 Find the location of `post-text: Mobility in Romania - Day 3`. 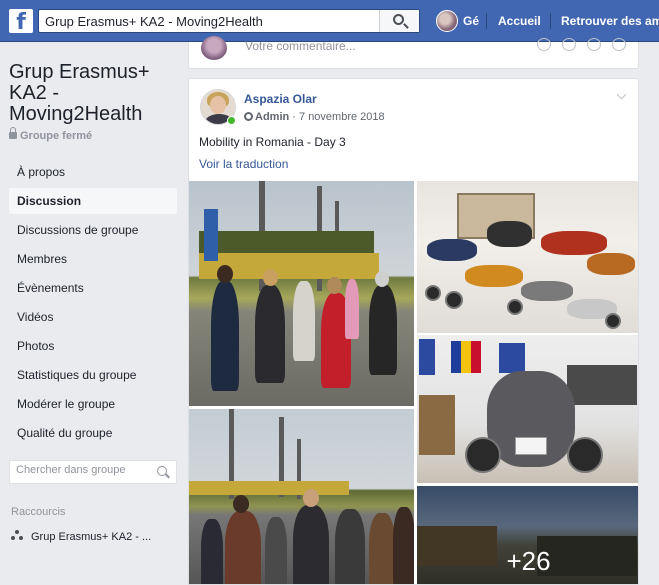

post-text: Mobility in Romania - Day 3 is located at coordinates (272, 142).